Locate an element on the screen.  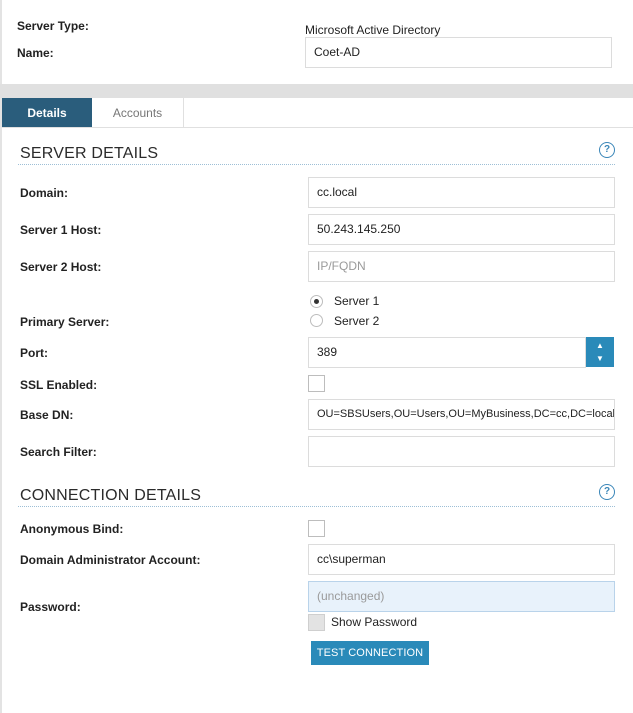
primary-server1-label: Server 1 is located at coordinates (357, 301).